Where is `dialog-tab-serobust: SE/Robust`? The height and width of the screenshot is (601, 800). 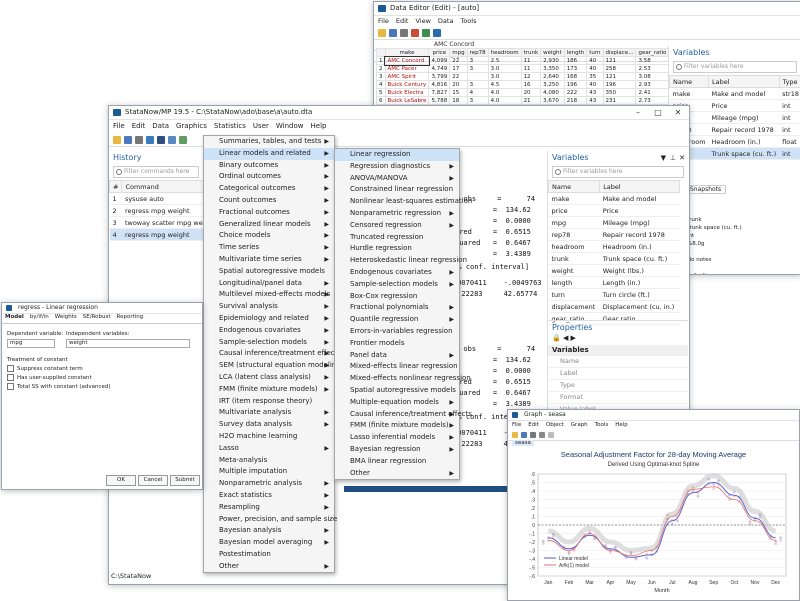 dialog-tab-serobust: SE/Robust is located at coordinates (97, 317).